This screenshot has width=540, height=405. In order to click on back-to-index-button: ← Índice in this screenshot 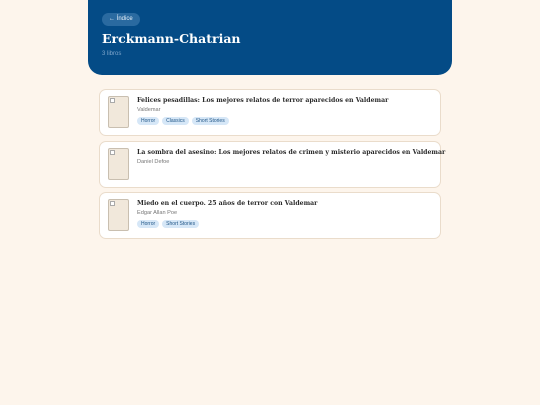, I will do `click(121, 19)`.